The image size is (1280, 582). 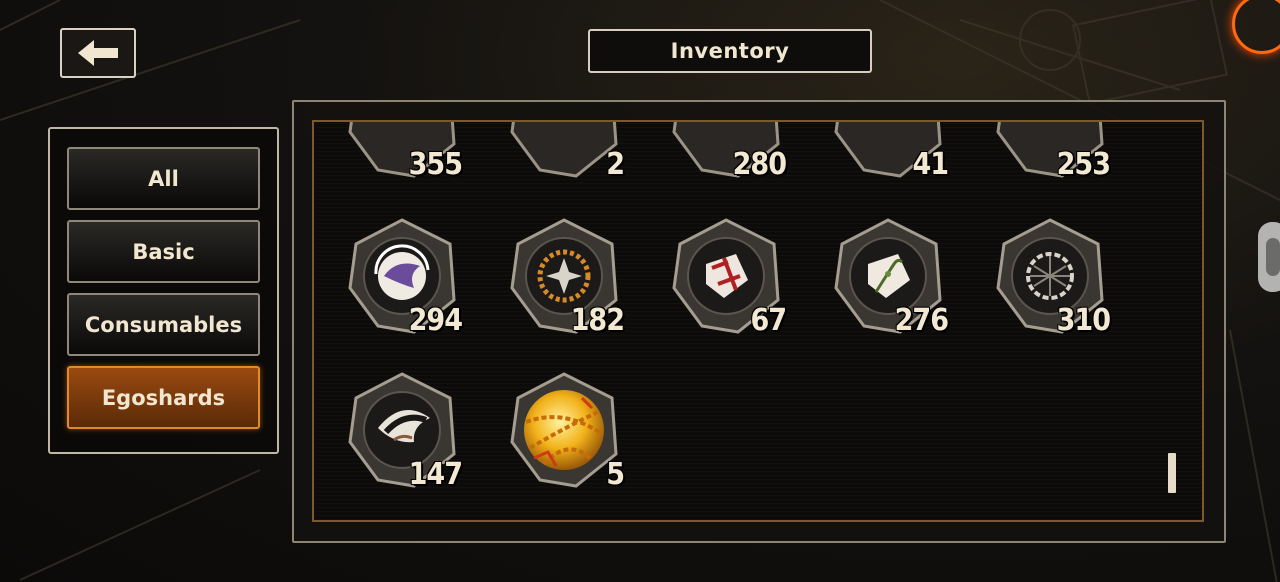 What do you see at coordinates (726, 152) in the screenshot?
I see `inventory-item: 280` at bounding box center [726, 152].